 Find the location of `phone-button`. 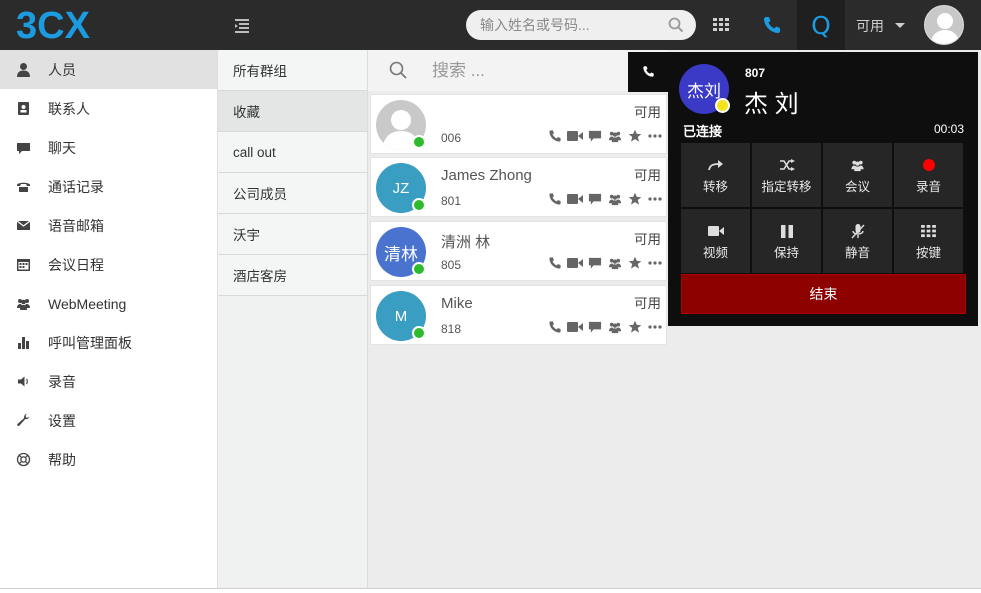

phone-button is located at coordinates (772, 25).